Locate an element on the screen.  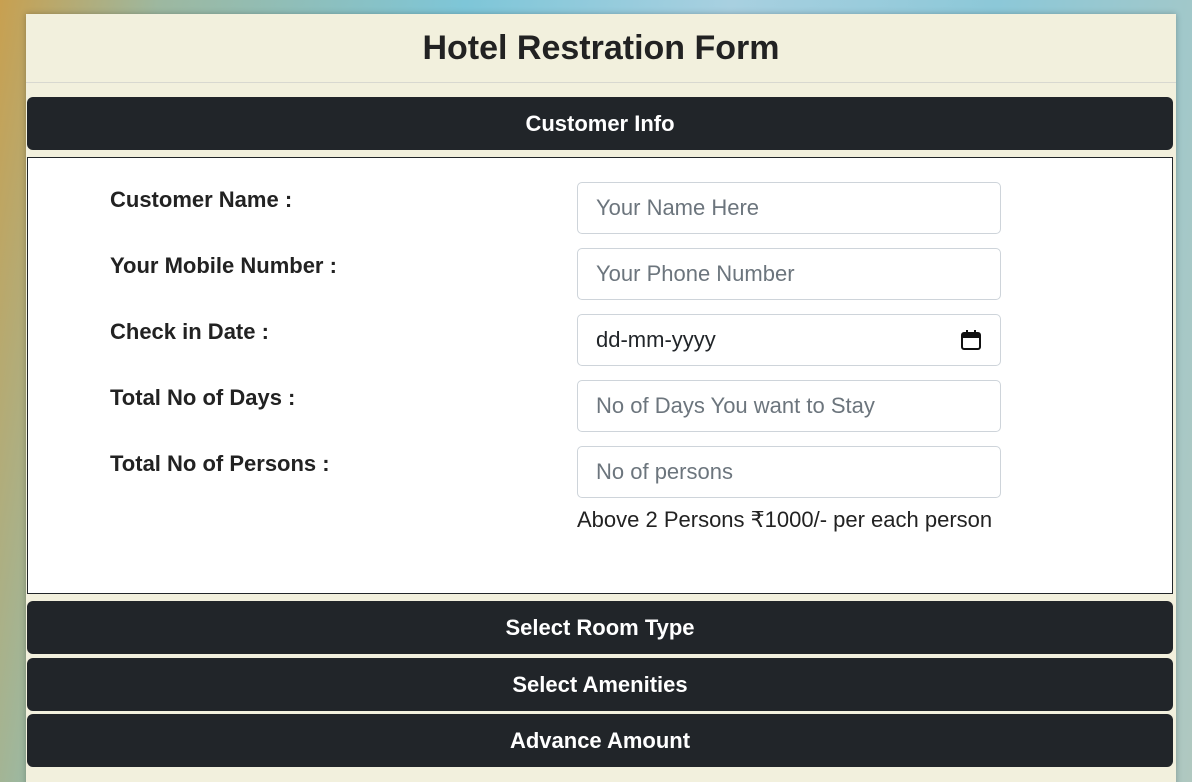
total-persons-label: Total No of Persons : is located at coordinates (220, 463).